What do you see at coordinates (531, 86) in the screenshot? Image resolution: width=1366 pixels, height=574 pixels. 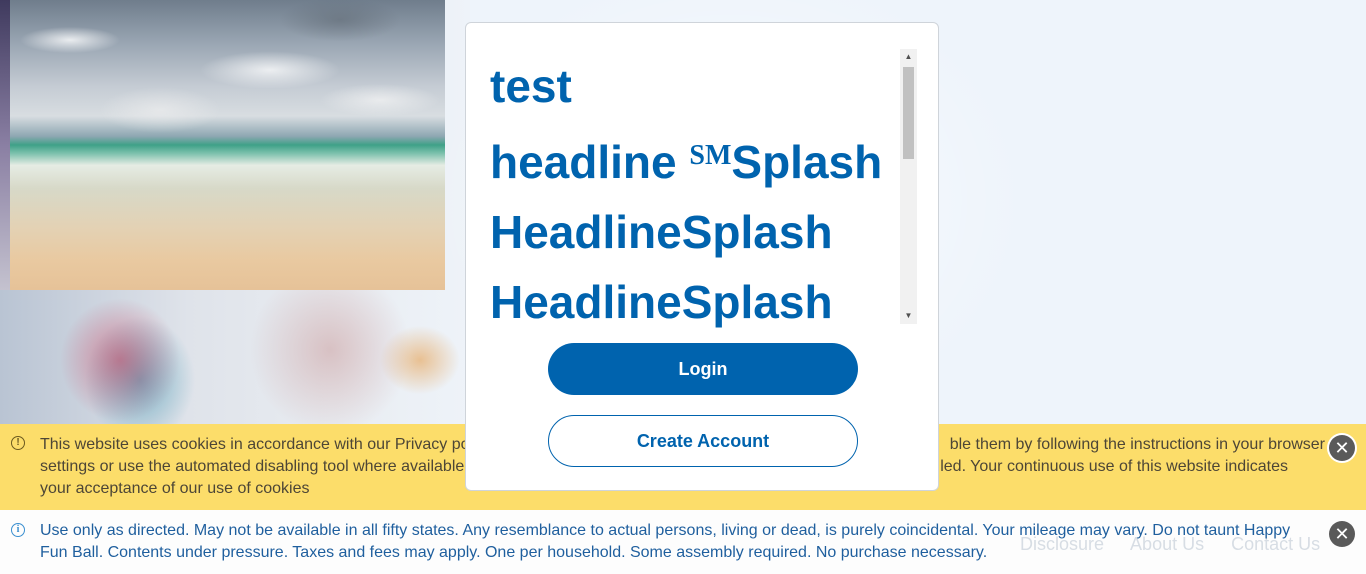 I see `headline-line: test` at bounding box center [531, 86].